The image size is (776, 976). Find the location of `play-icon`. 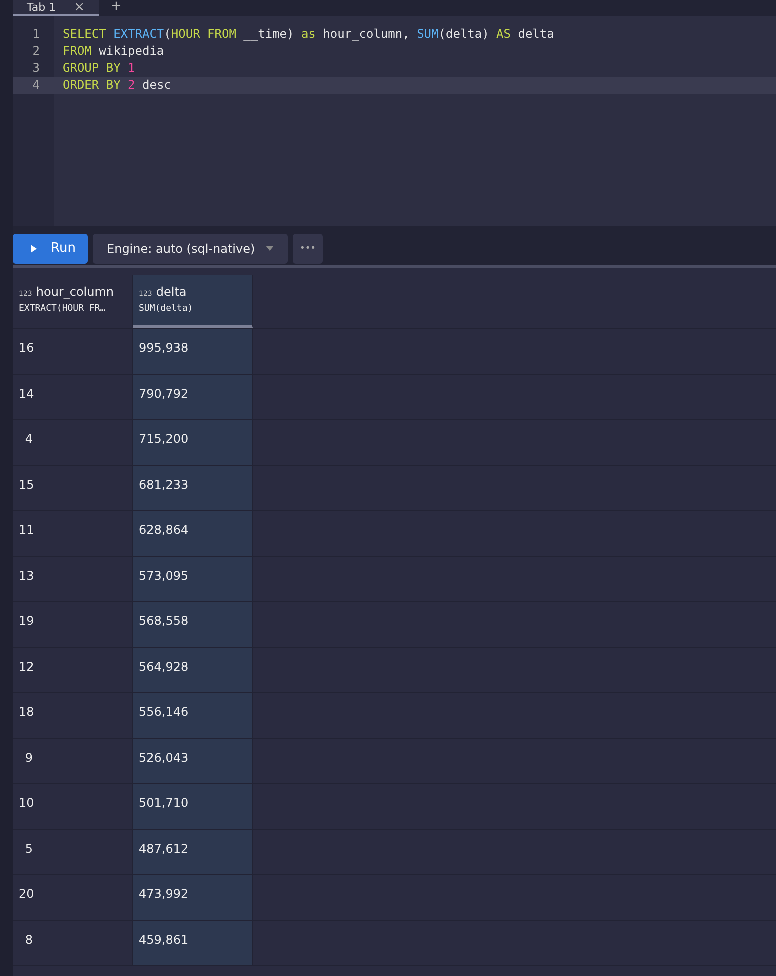

play-icon is located at coordinates (34, 248).